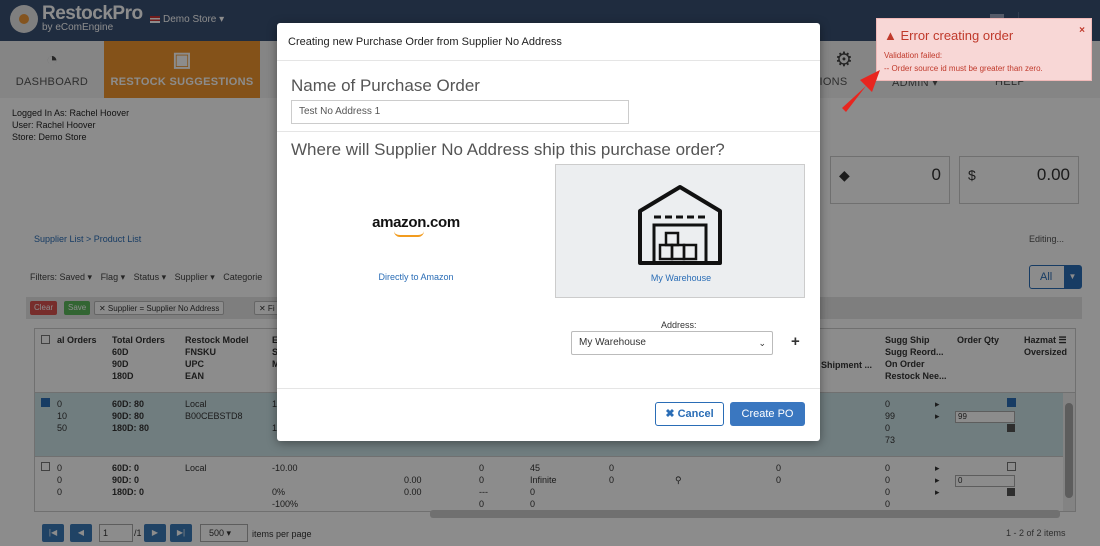 Image resolution: width=1100 pixels, height=546 pixels. Describe the element at coordinates (795, 341) in the screenshot. I see `add-address-icon: +` at that location.